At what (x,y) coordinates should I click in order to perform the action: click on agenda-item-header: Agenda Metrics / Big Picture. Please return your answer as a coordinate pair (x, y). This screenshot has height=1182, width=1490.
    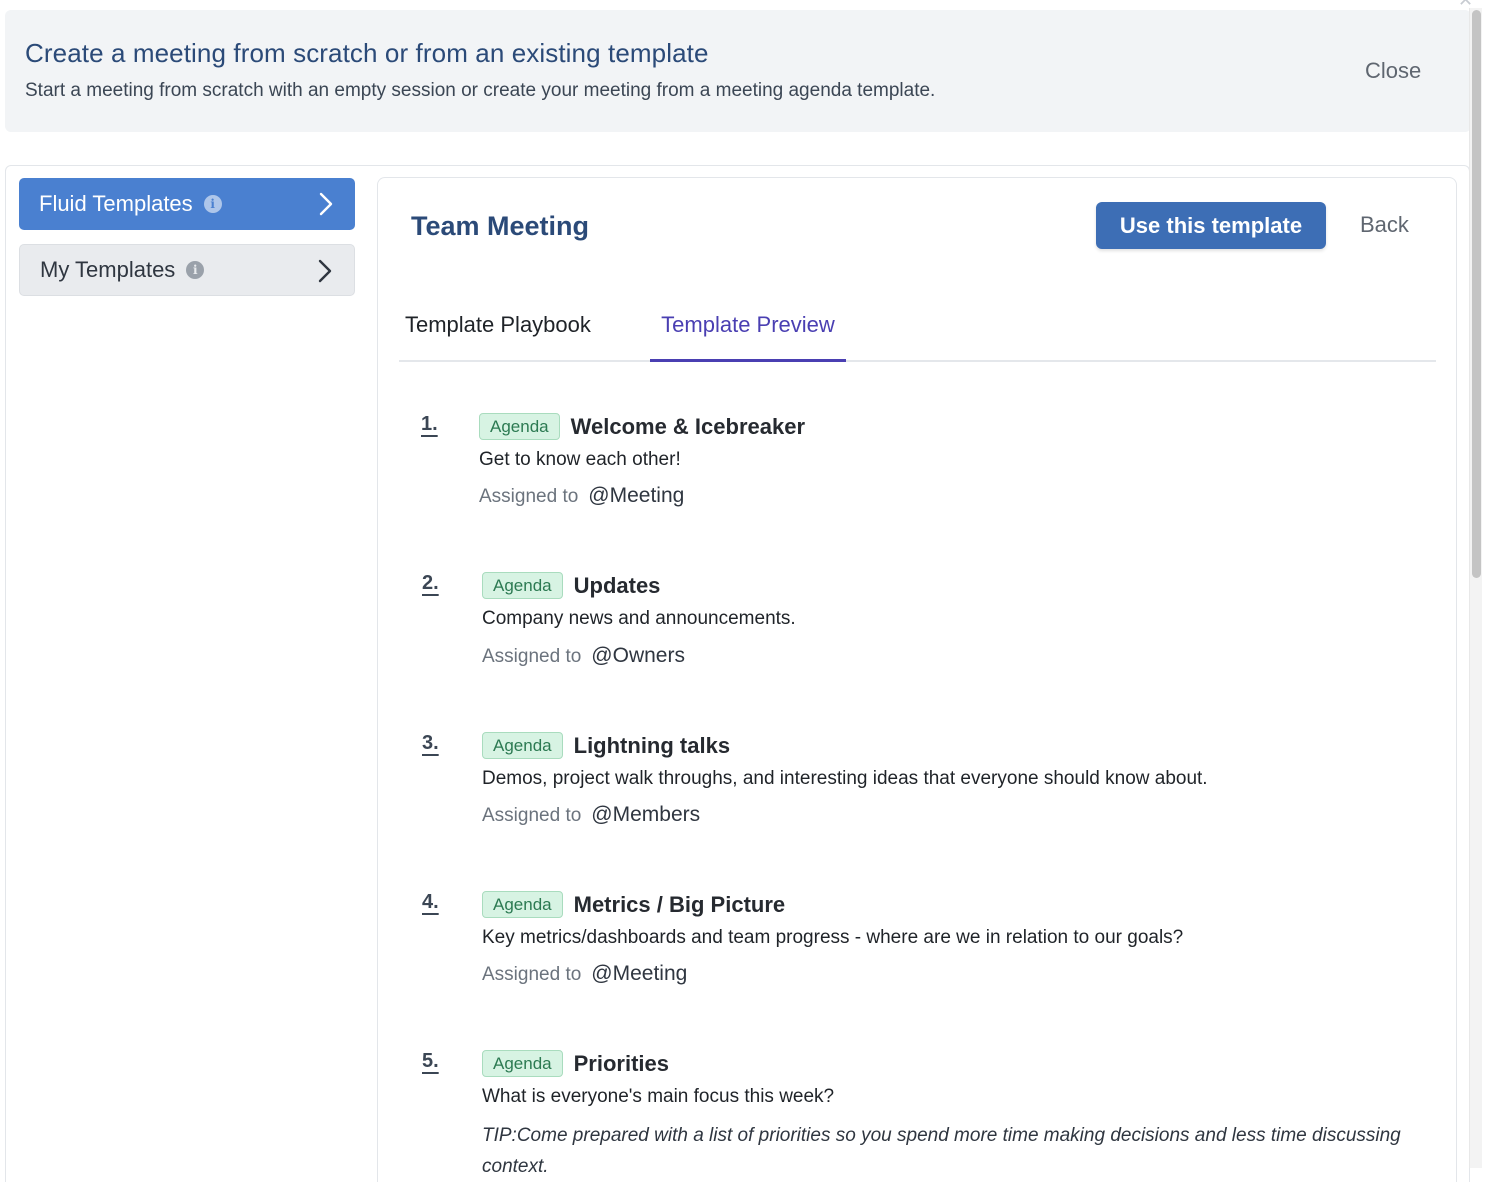
    Looking at the image, I should click on (633, 904).